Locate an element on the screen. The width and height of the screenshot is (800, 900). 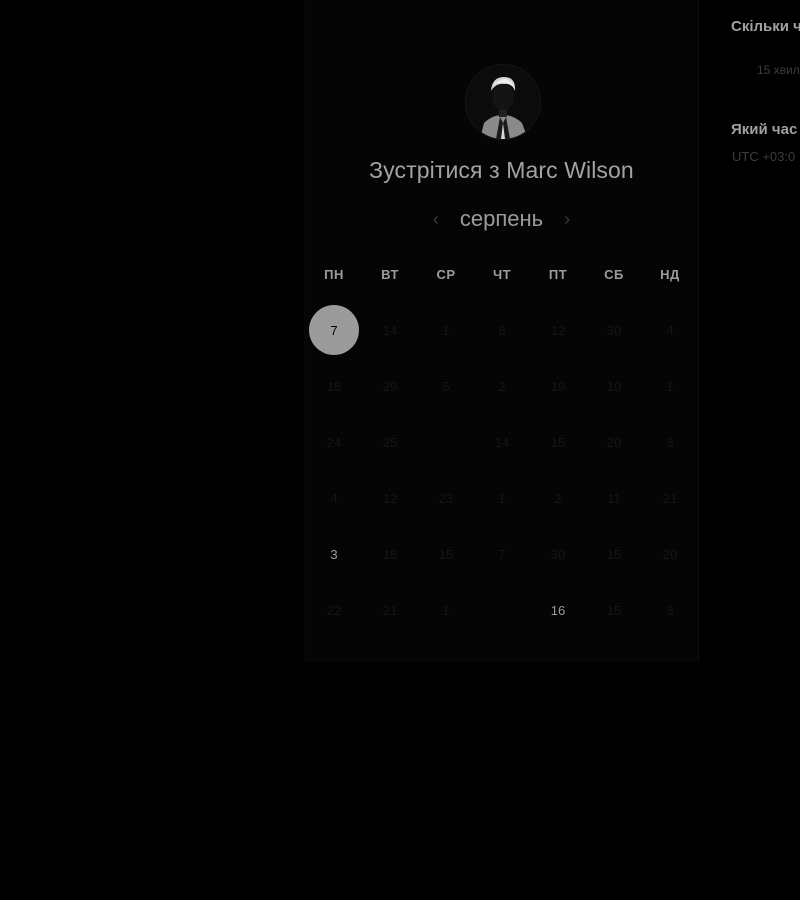
timezone-value: UTC +03:0 is located at coordinates (763, 156).